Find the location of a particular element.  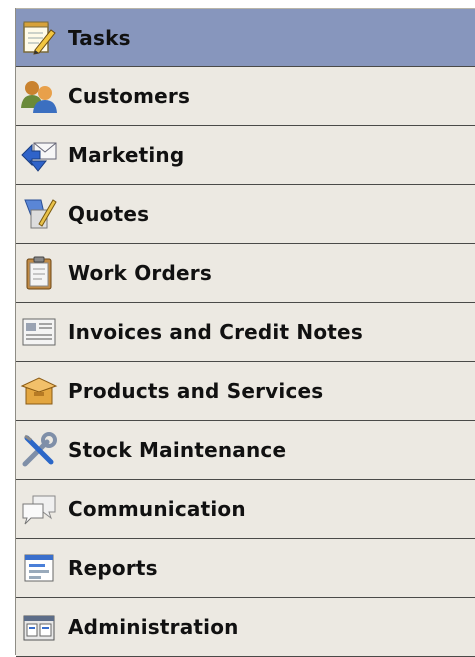

nav-item-administration: Administration is located at coordinates (245, 627).